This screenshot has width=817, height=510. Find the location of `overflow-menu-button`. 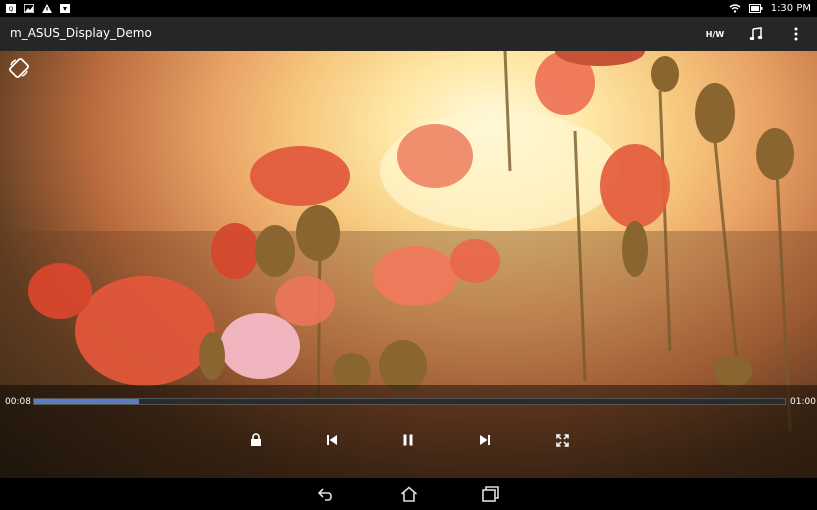

overflow-menu-button is located at coordinates (796, 34).